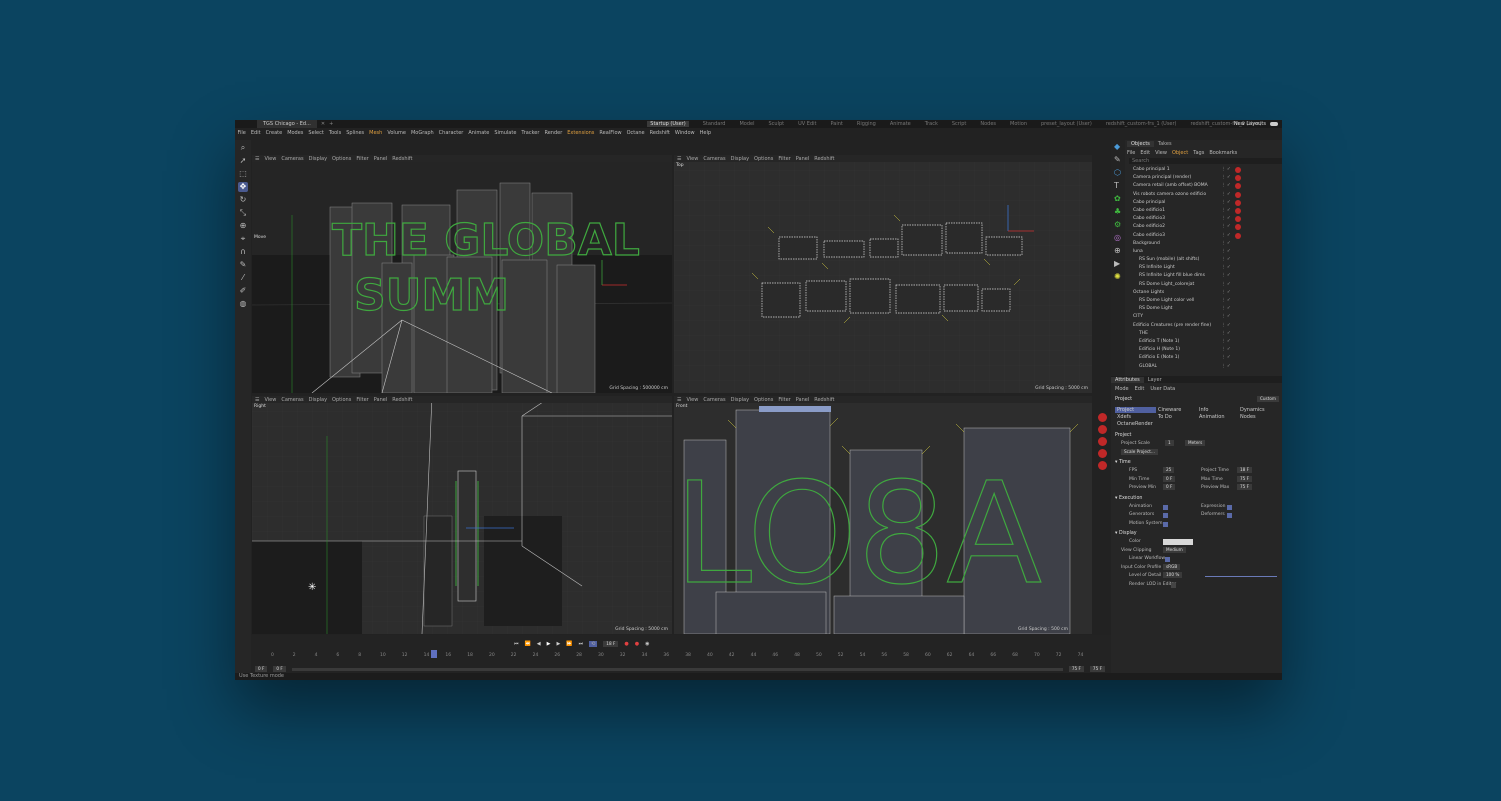 The height and width of the screenshot is (801, 1501). Describe the element at coordinates (1155, 380) in the screenshot. I see `layer-tab: Layer` at that location.